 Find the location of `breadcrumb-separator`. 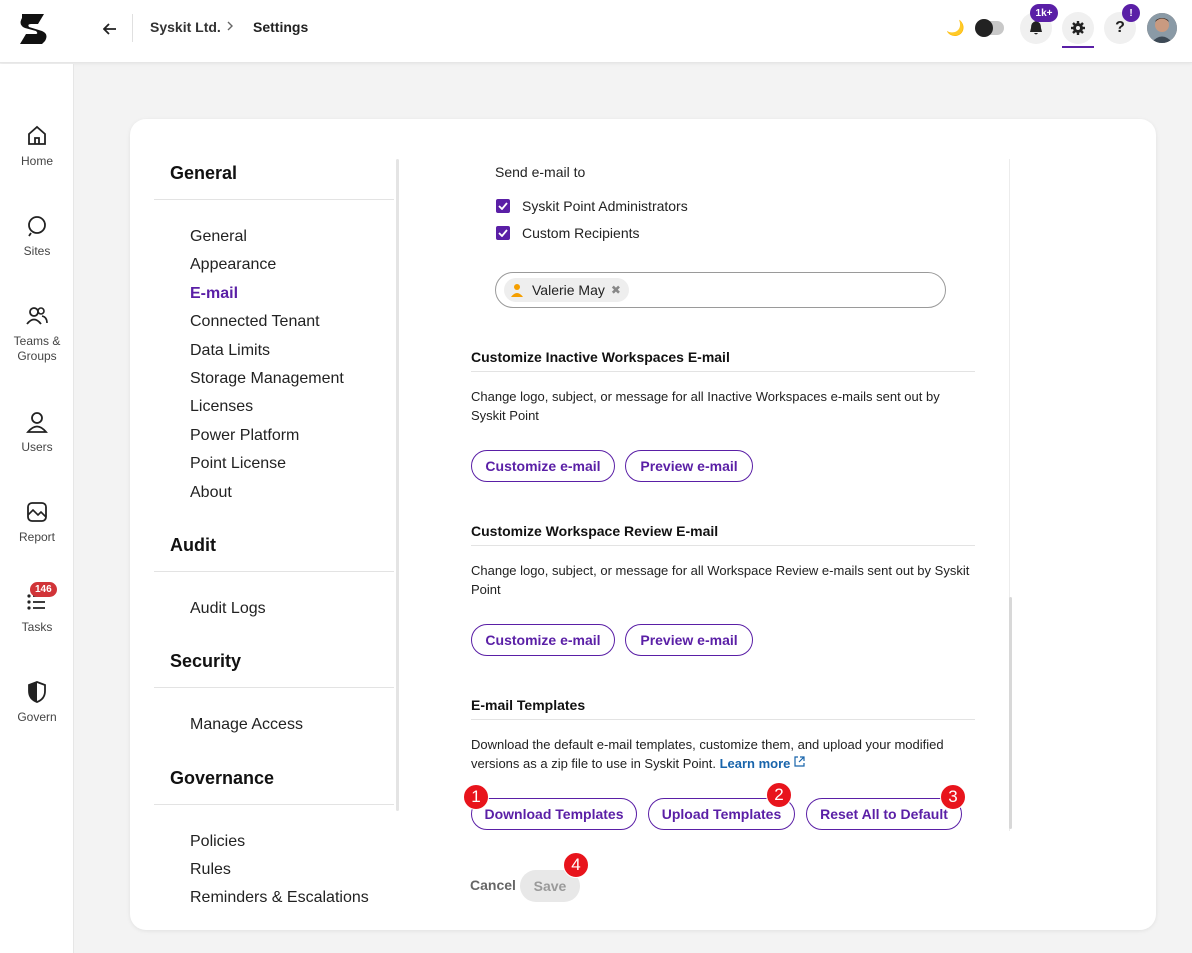

breadcrumb-separator is located at coordinates (230, 27).